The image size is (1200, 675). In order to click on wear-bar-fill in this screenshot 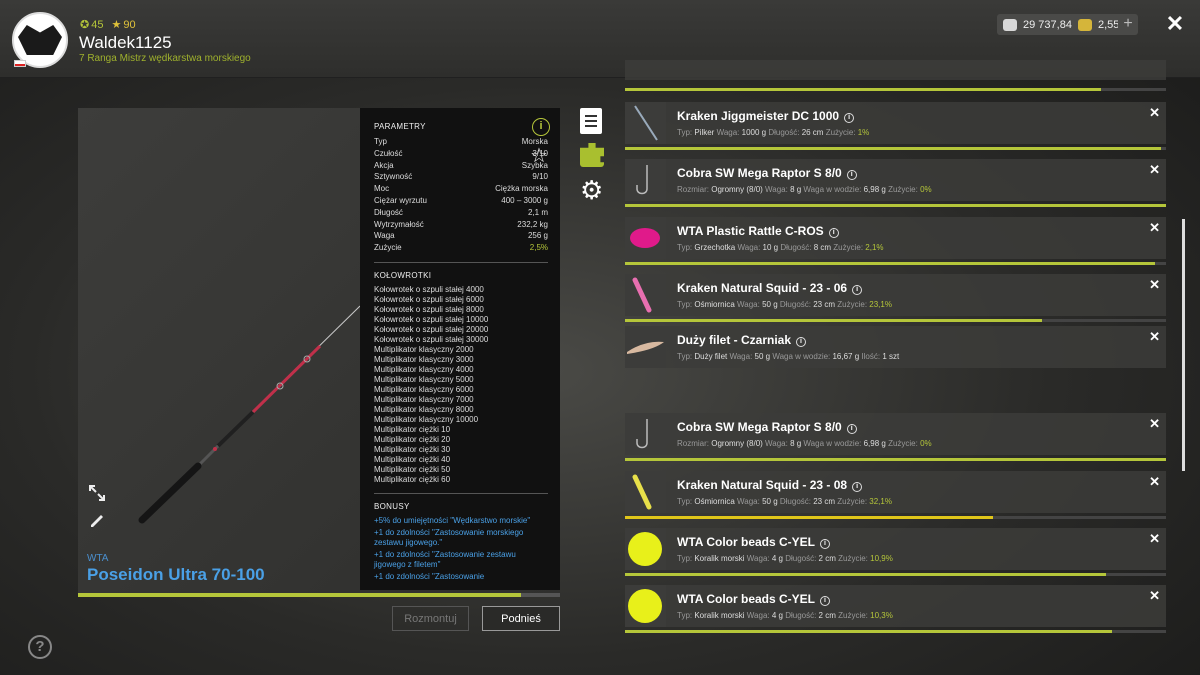, I will do `click(809, 517)`.